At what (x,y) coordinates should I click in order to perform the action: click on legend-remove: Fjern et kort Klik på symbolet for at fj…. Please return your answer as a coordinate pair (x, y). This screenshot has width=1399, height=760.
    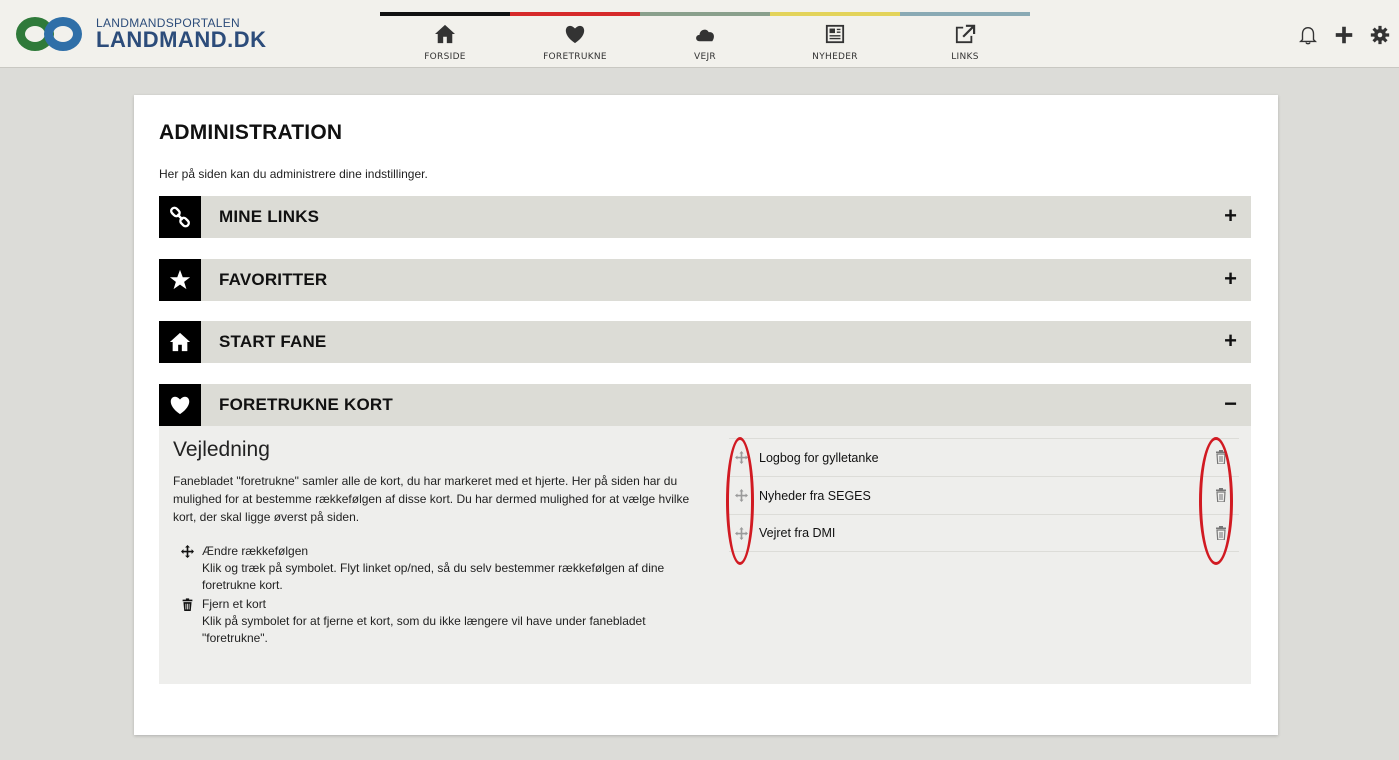
    Looking at the image, I should click on (446, 621).